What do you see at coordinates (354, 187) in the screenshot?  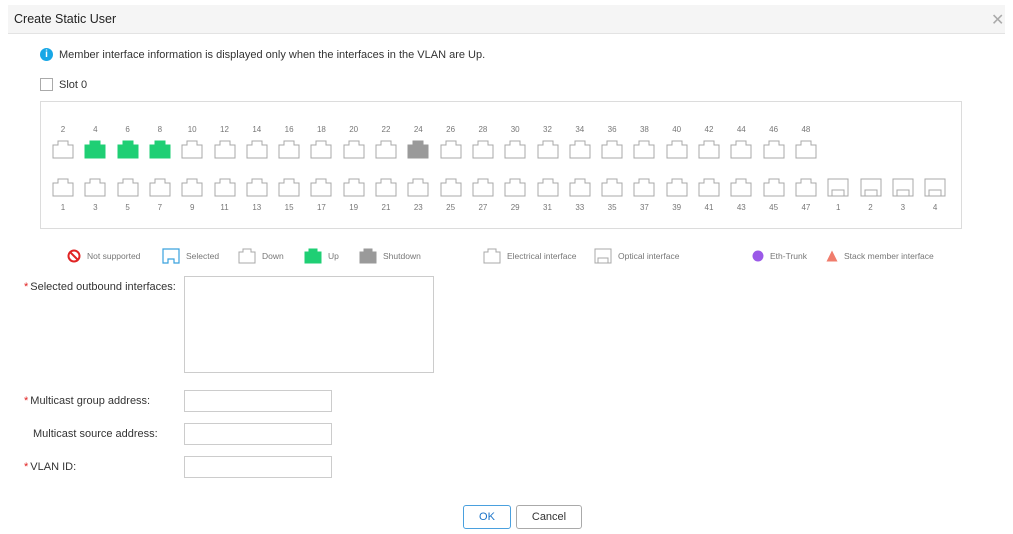 I see `port-19-down` at bounding box center [354, 187].